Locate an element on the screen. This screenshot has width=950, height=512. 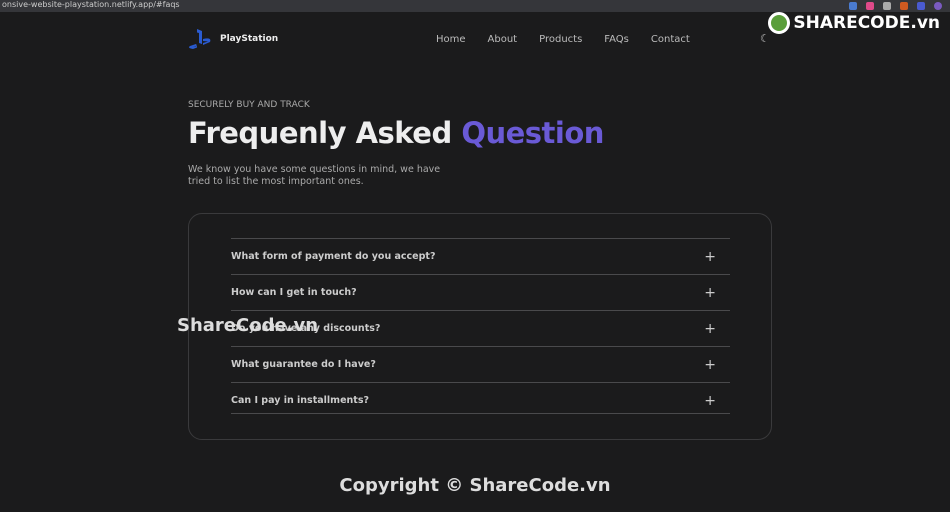
nav-about: About is located at coordinates (503, 39).